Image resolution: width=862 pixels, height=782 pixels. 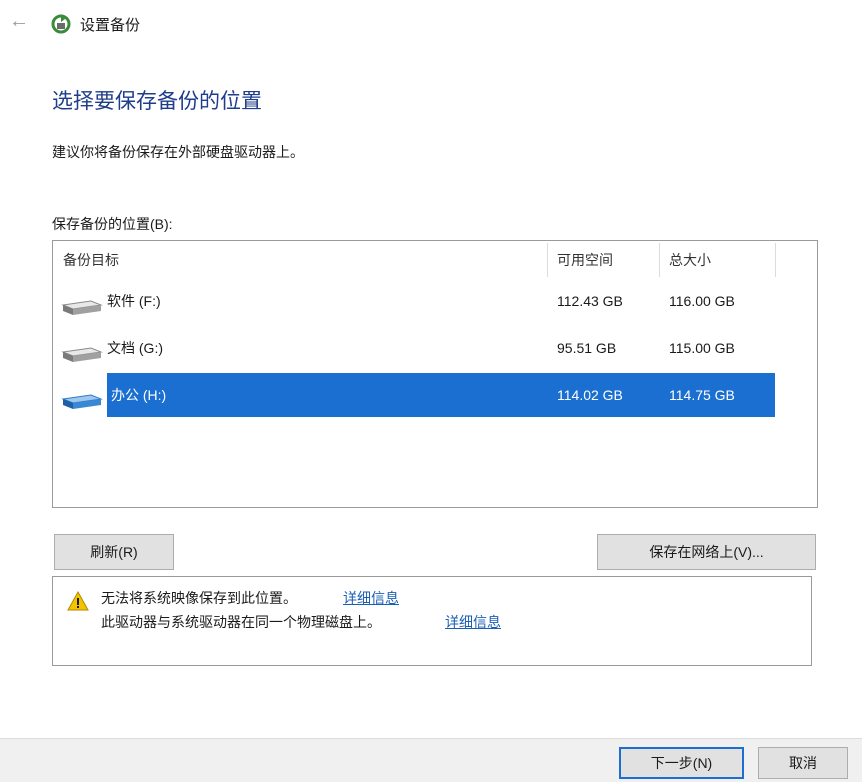 I want to click on details-link-2: 详细信息, so click(x=473, y=622).